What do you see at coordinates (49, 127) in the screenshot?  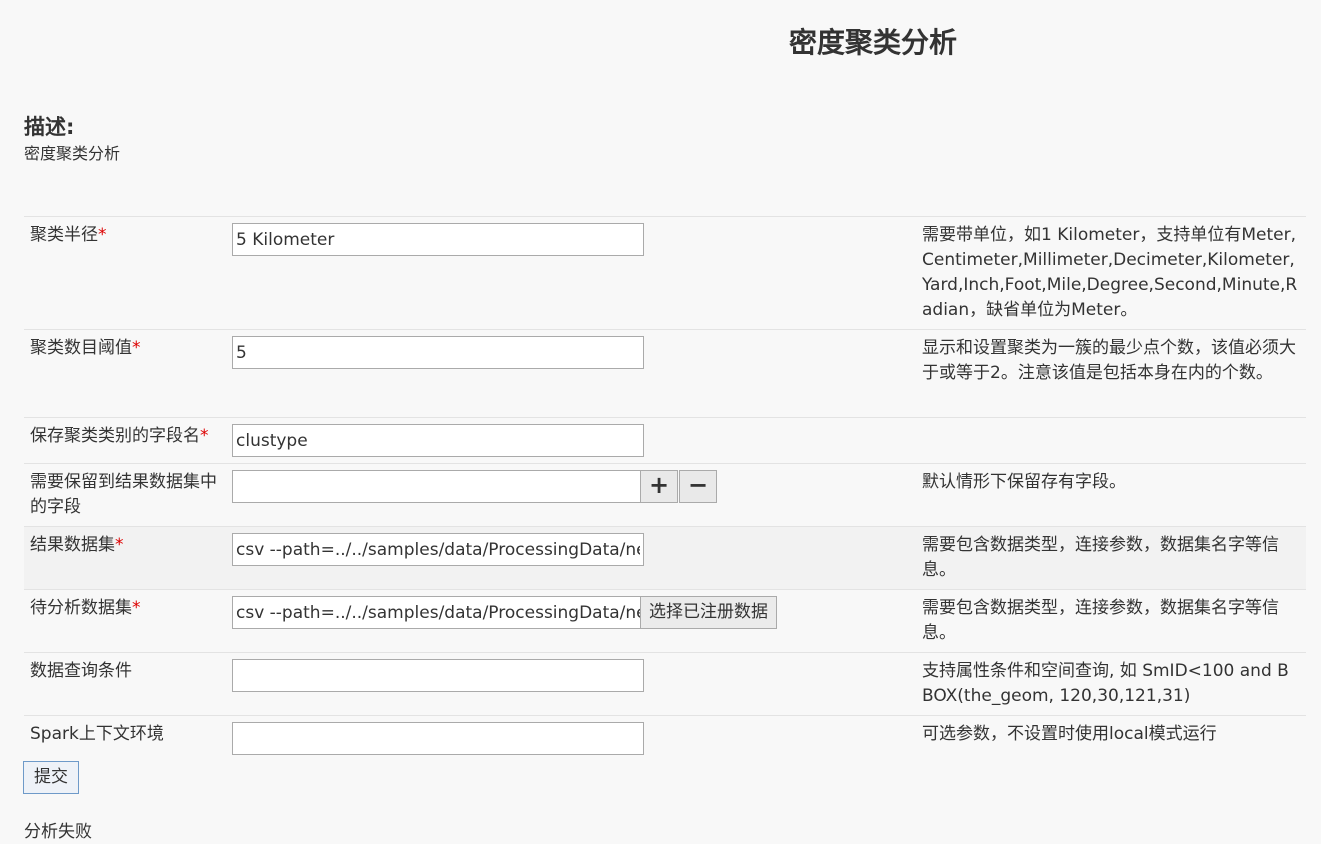 I see `description-heading: 描述:` at bounding box center [49, 127].